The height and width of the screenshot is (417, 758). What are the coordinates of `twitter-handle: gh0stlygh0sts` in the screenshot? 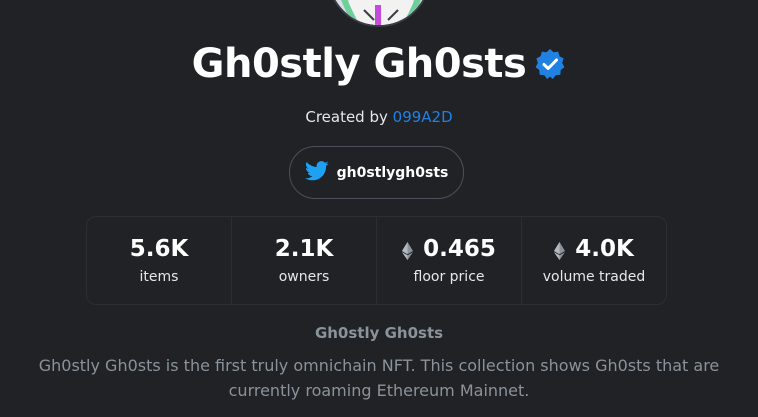 It's located at (392, 172).